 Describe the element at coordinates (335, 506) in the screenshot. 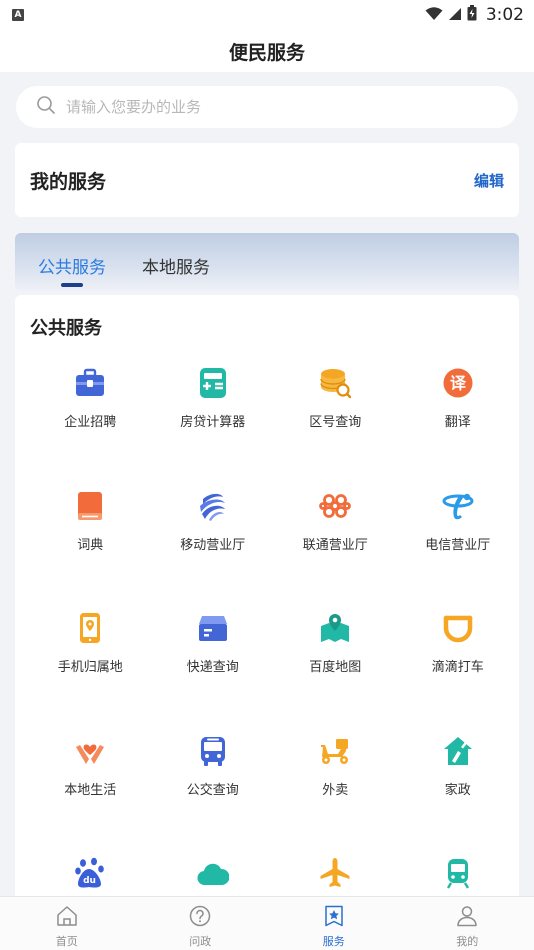

I see `china-unicom-icon` at that location.